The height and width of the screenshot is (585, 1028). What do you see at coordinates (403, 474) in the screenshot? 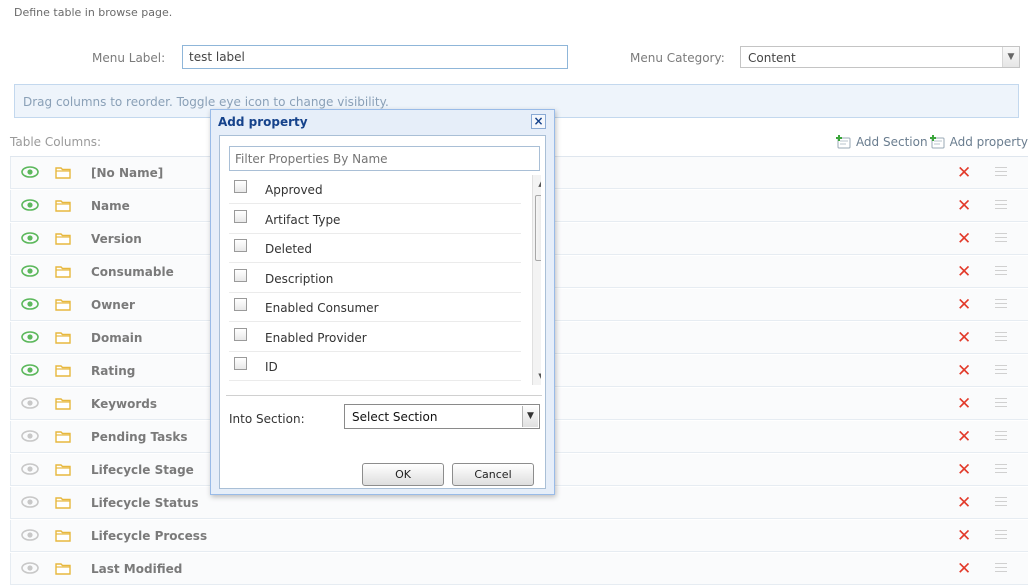
I see `ok-button: OK` at bounding box center [403, 474].